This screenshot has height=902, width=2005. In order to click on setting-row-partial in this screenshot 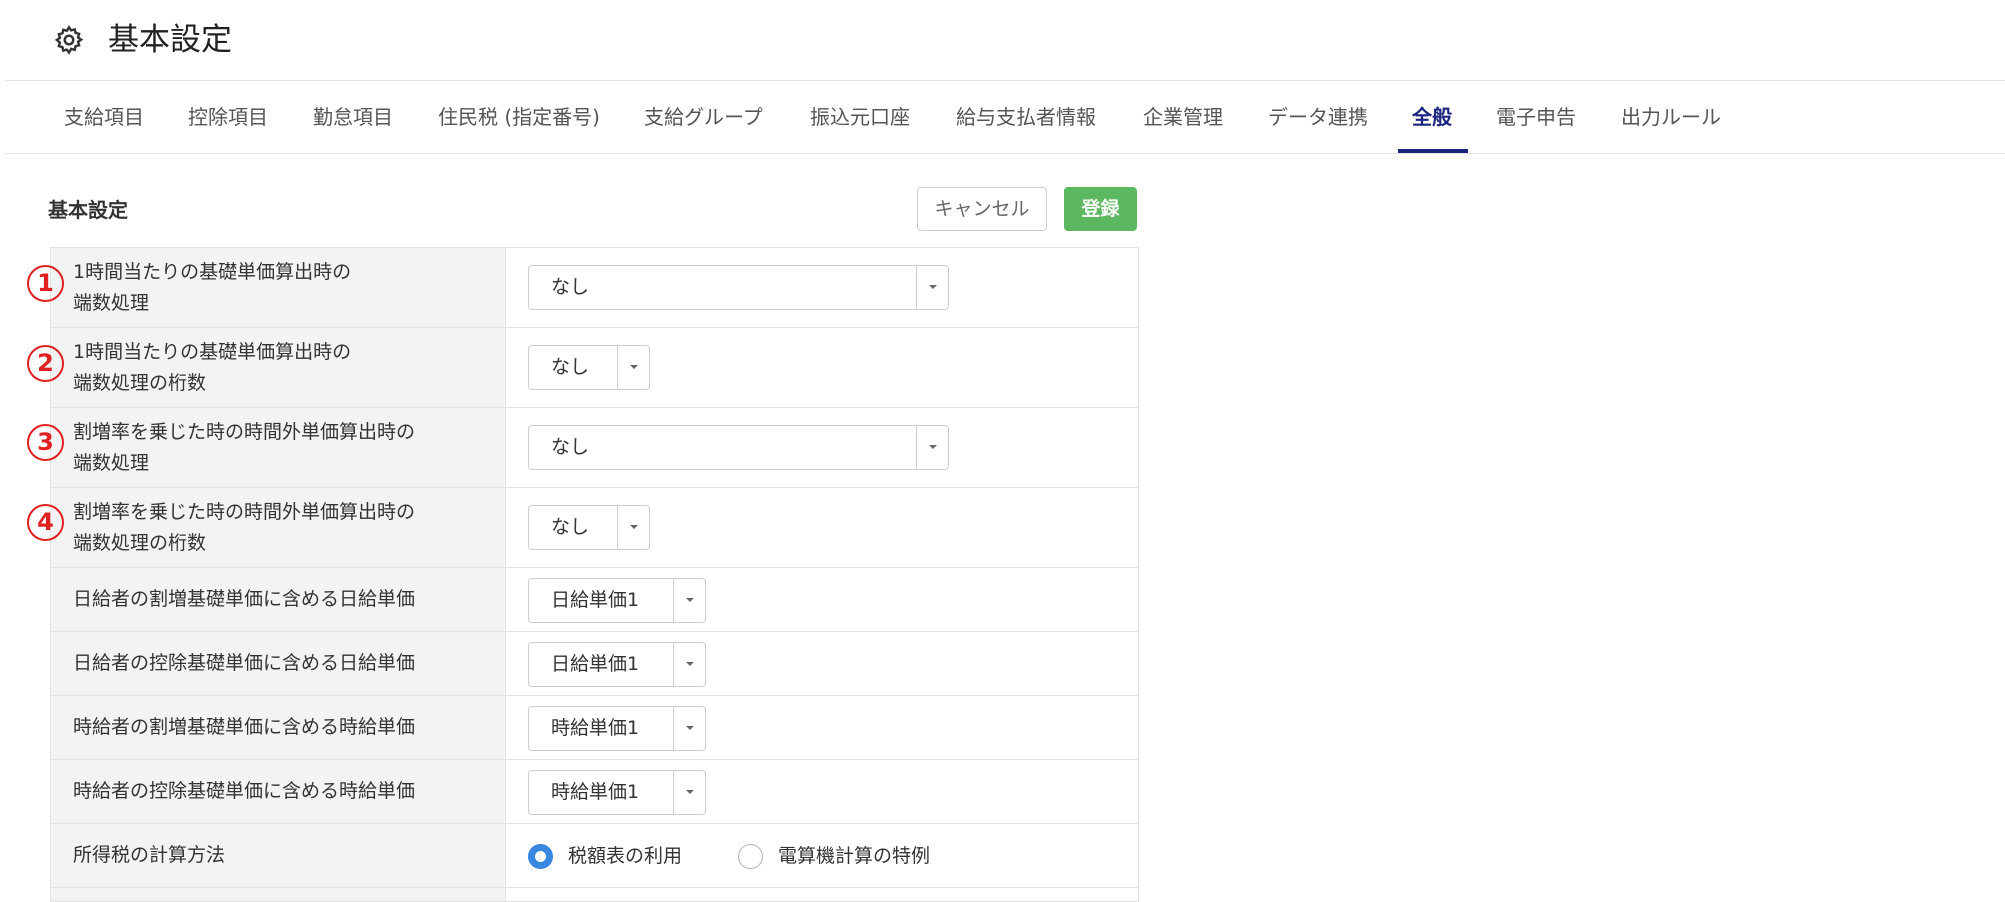, I will do `click(594, 895)`.